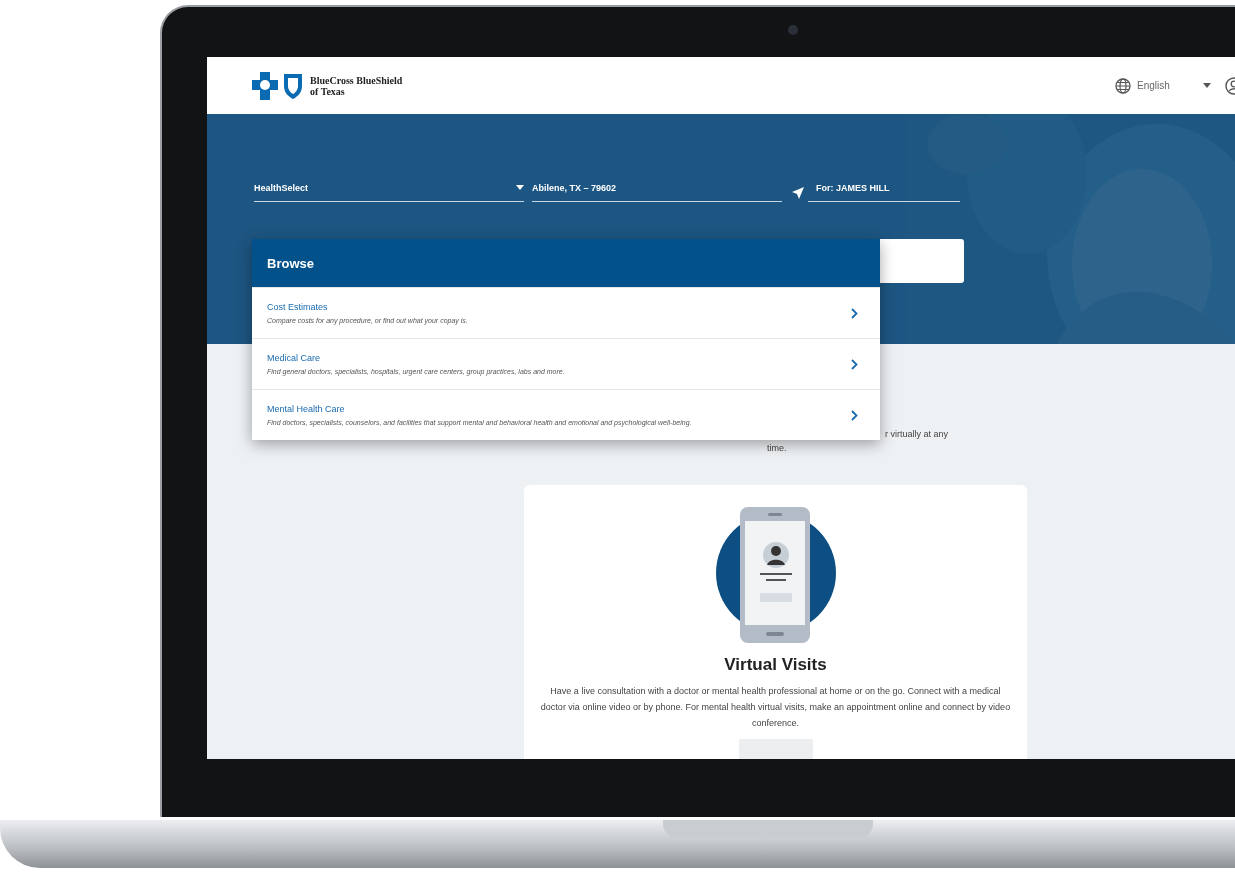 Image resolution: width=1235 pixels, height=889 pixels. What do you see at coordinates (278, 85) in the screenshot?
I see `logo-icon` at bounding box center [278, 85].